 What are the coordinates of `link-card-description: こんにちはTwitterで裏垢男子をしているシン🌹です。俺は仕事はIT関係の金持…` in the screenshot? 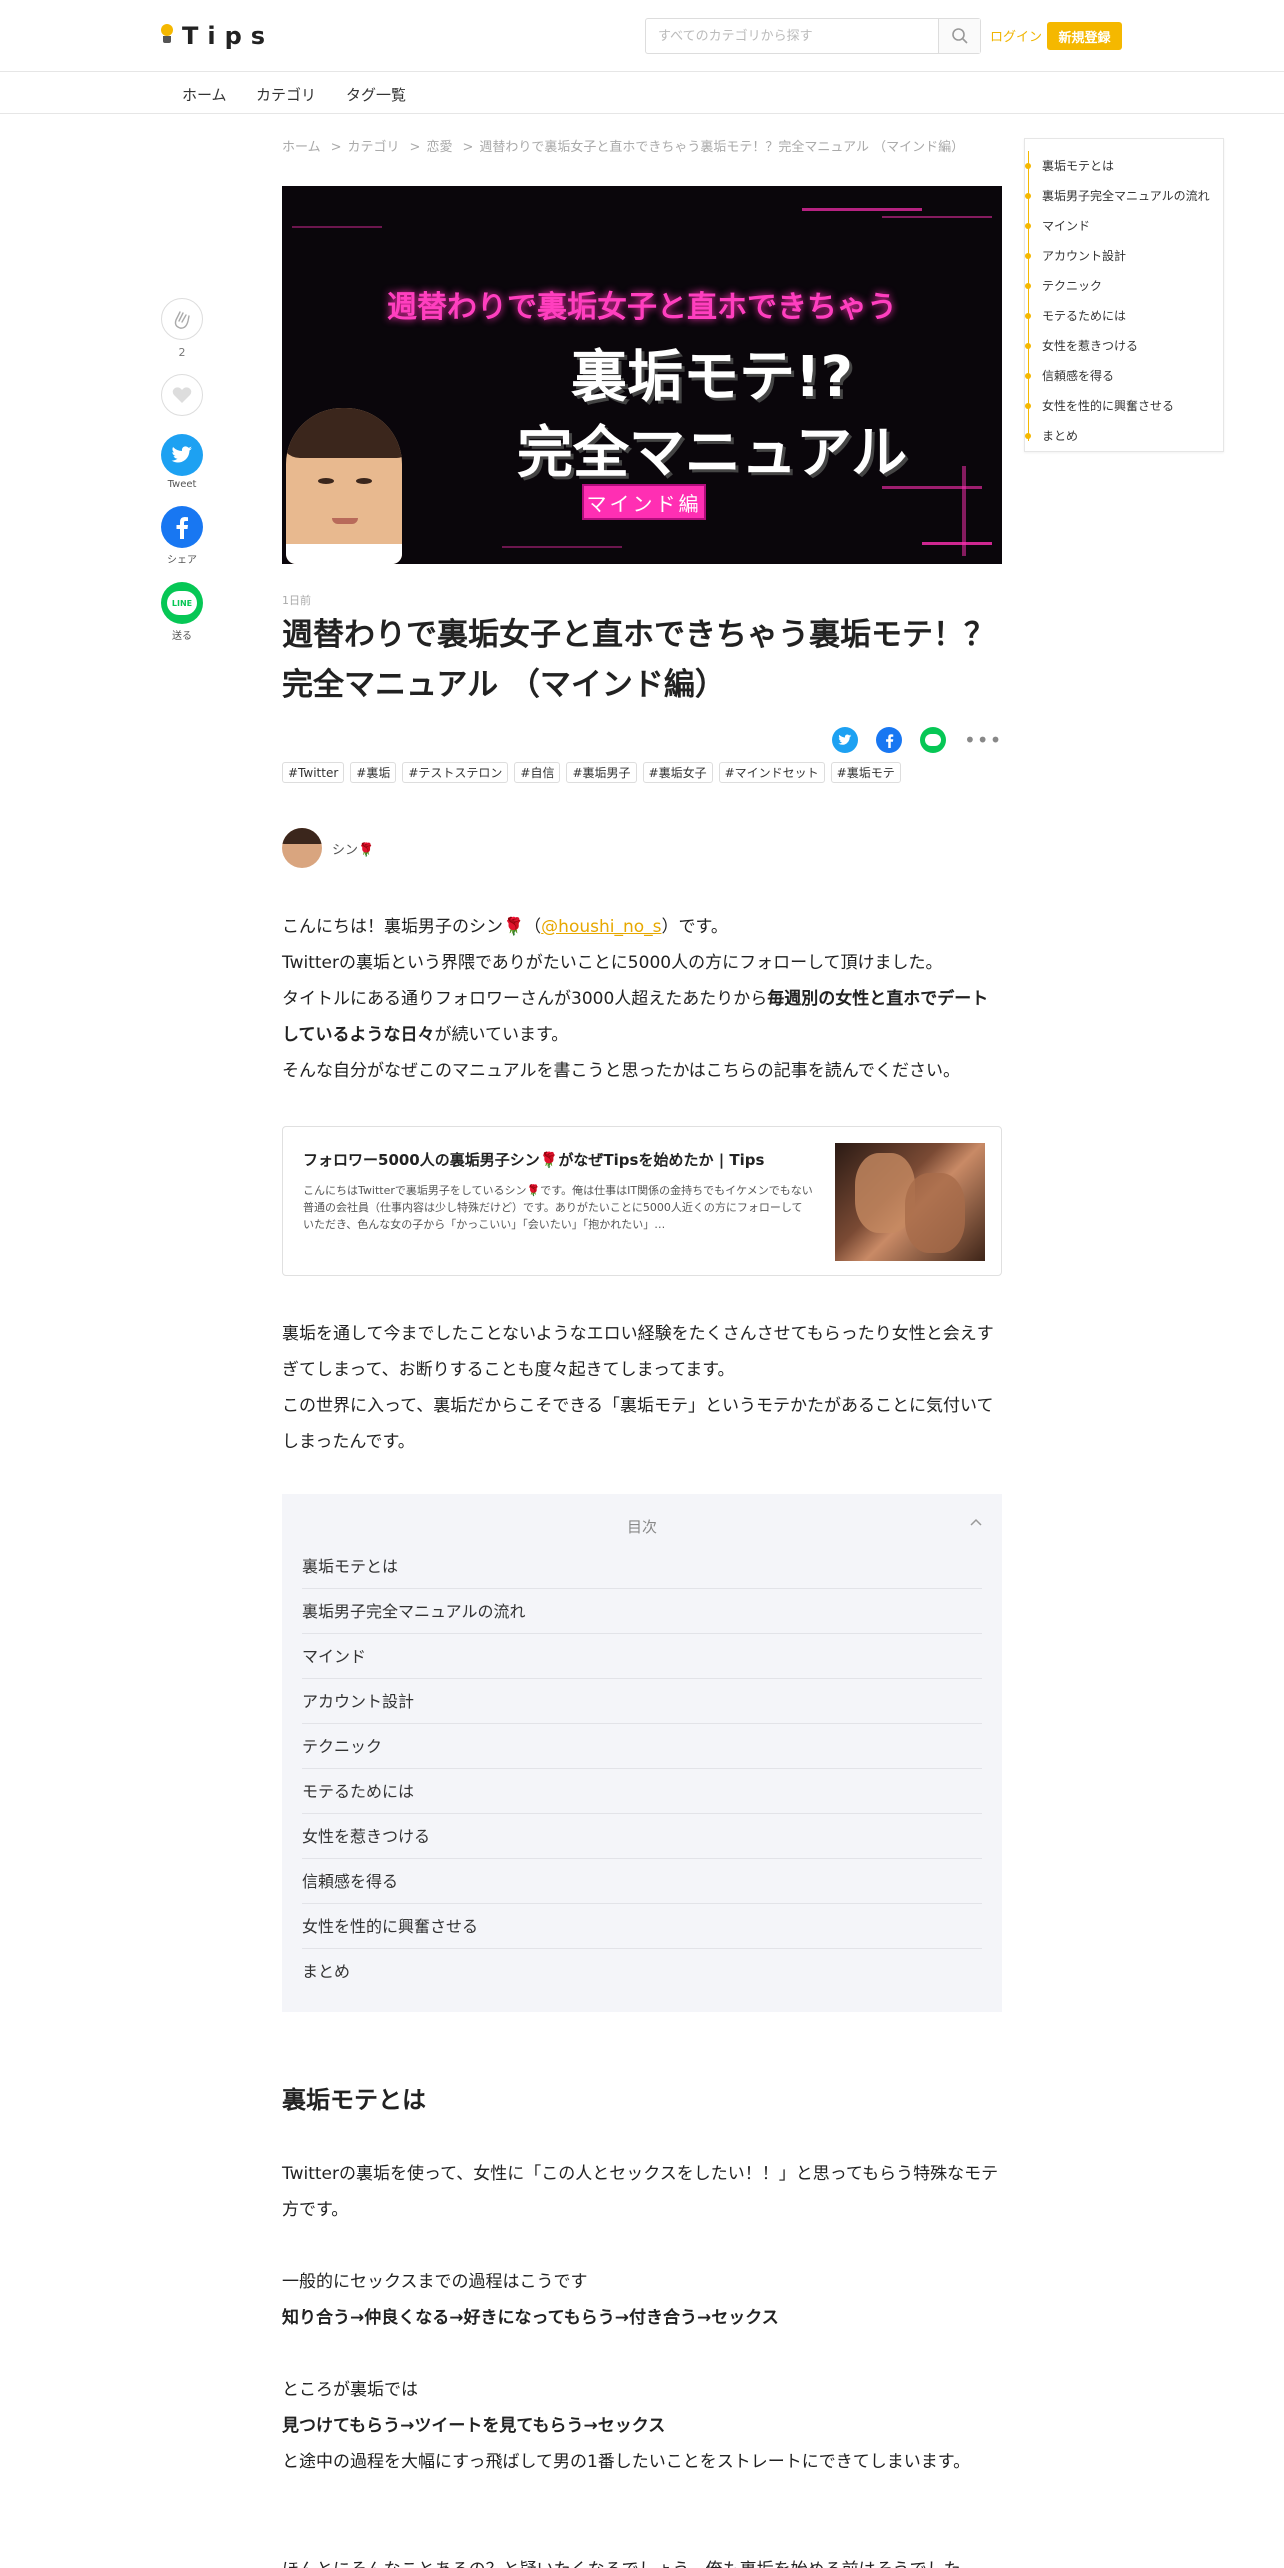 It's located at (558, 1207).